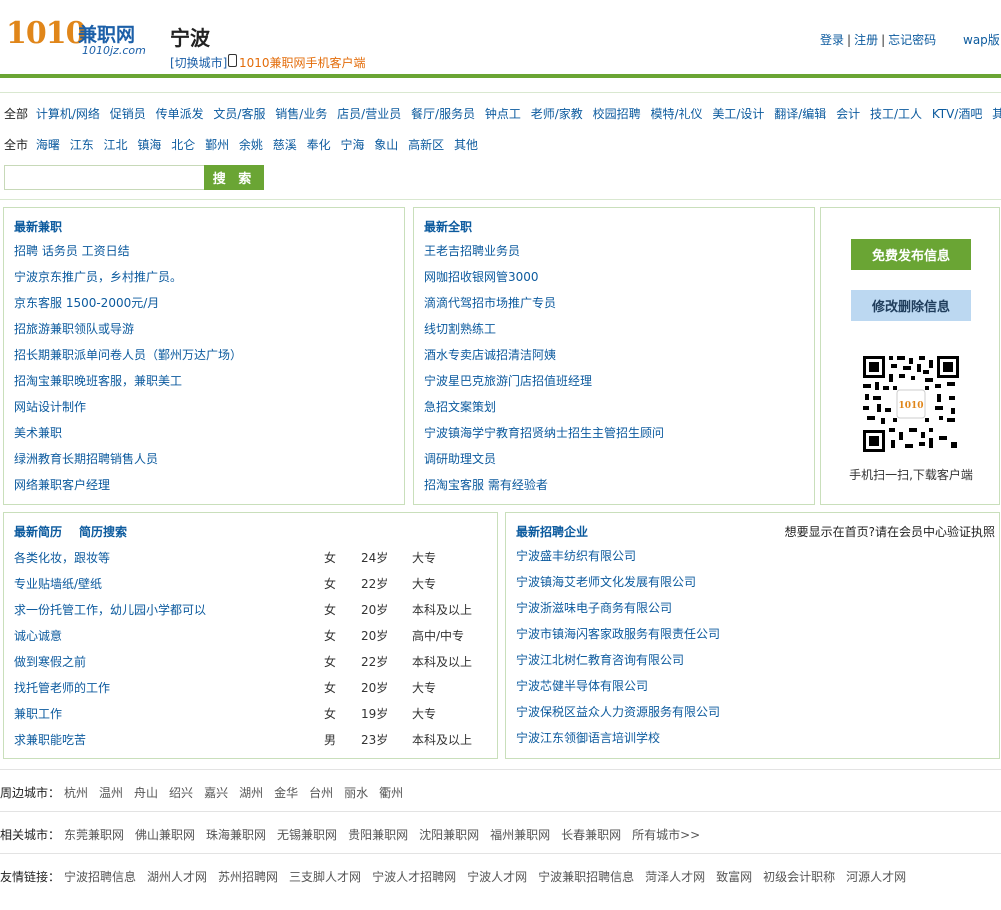 This screenshot has width=1001, height=910. I want to click on job-link: 宁波星巴克旅游门店招值班经理, so click(508, 381).